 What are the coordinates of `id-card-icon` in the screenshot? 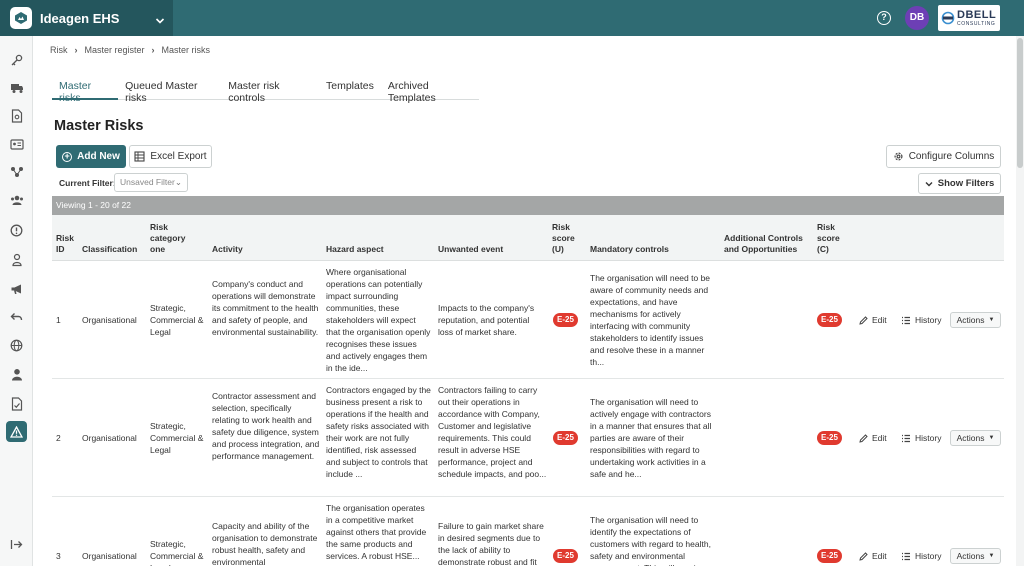 It's located at (16, 143).